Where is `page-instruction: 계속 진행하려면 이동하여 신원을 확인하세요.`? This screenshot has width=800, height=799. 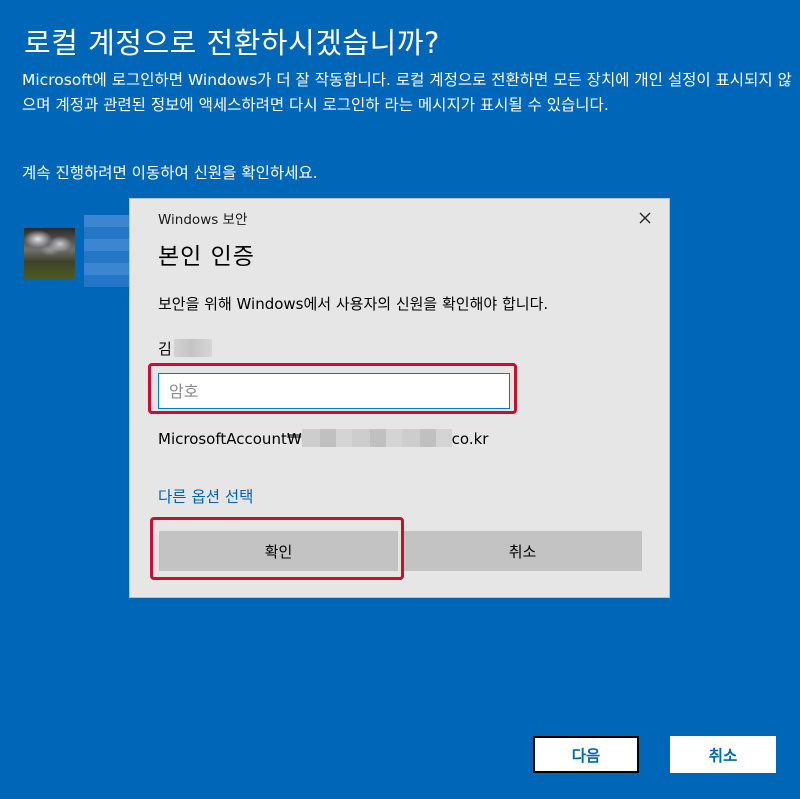 page-instruction: 계속 진행하려면 이동하여 신원을 확인하세요. is located at coordinates (170, 173).